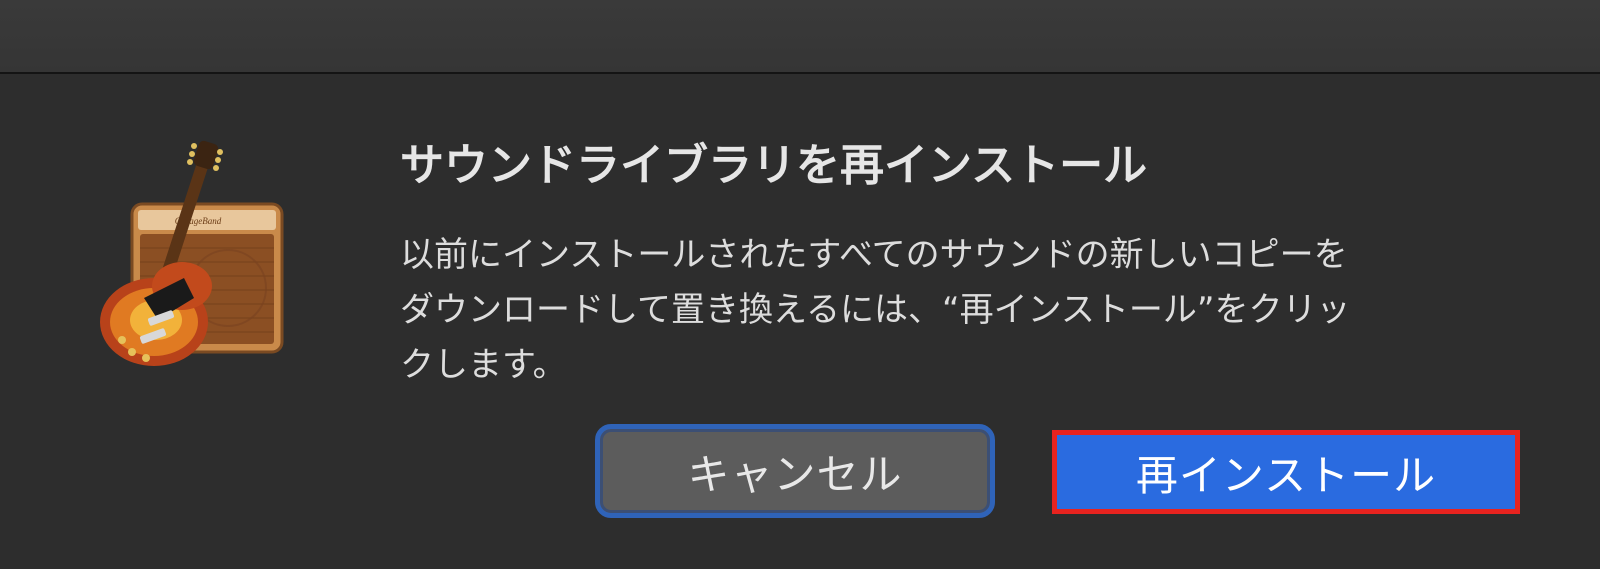 This screenshot has height=569, width=1600. I want to click on dialog-message-line: 以前にインストールされたすべてのサウンドの新しいコピーを, so click(874, 255).